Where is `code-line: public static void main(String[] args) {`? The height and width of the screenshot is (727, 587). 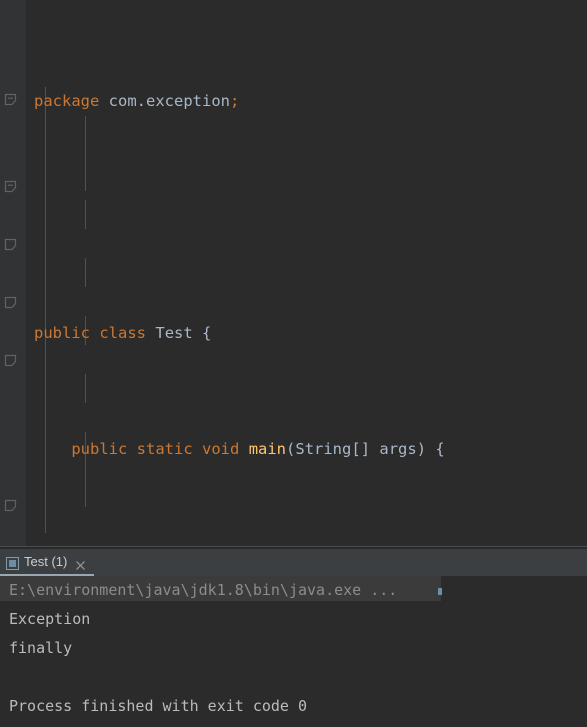 code-line: public static void main(String[] args) { is located at coordinates (306, 449).